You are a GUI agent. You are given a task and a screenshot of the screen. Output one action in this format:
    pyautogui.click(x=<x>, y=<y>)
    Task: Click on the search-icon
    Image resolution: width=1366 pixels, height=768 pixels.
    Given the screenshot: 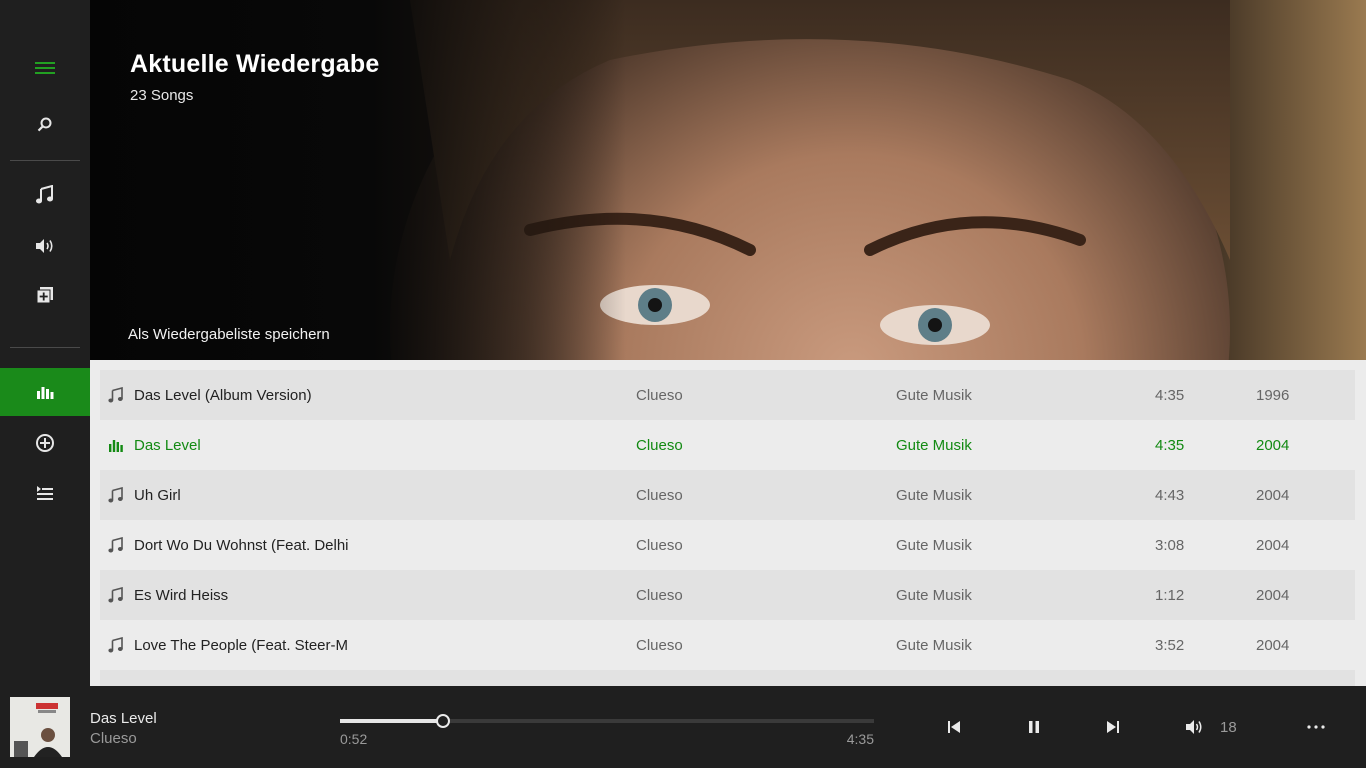 What is the action you would take?
    pyautogui.click(x=44, y=124)
    